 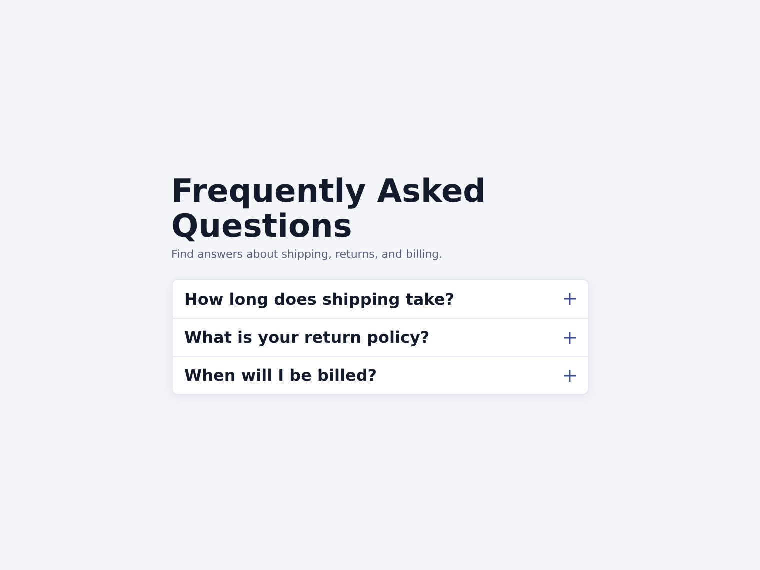 I want to click on faq-question: When will I be billed?, so click(x=380, y=375).